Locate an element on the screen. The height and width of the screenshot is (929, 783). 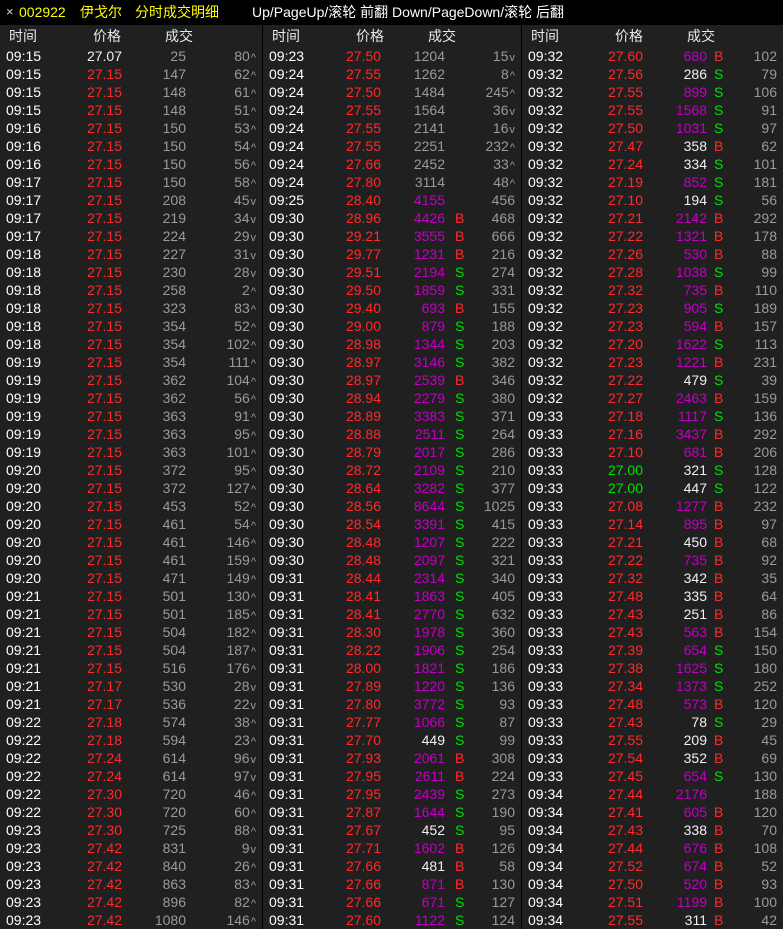
trade-count-cell: 186 is located at coordinates (503, 668).